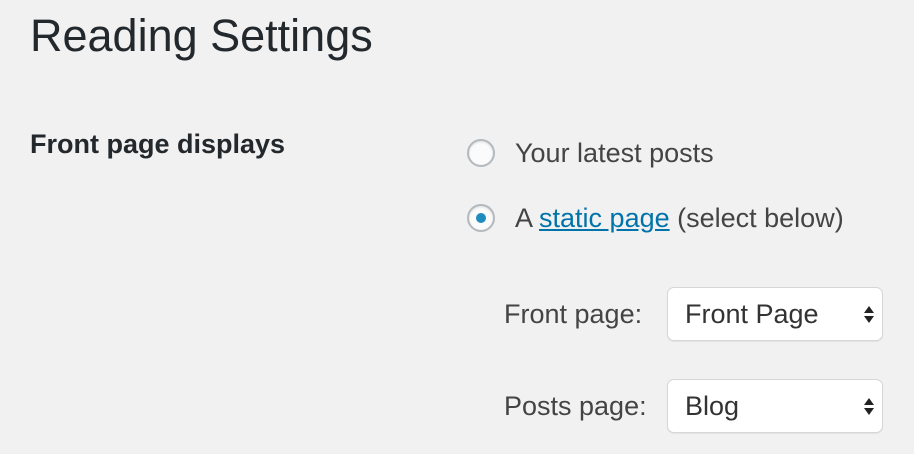 Image resolution: width=914 pixels, height=454 pixels. I want to click on radio-static-page-option: A static page (select below), so click(655, 218).